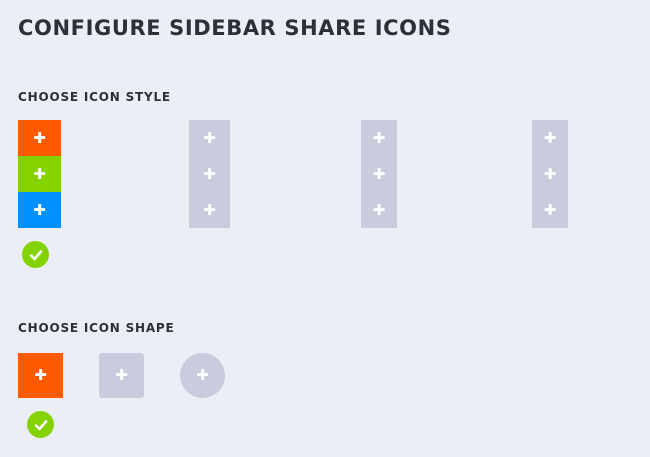 Image resolution: width=650 pixels, height=457 pixels. What do you see at coordinates (94, 97) in the screenshot?
I see `icon-style-heading: CHOOSE ICON STYLE` at bounding box center [94, 97].